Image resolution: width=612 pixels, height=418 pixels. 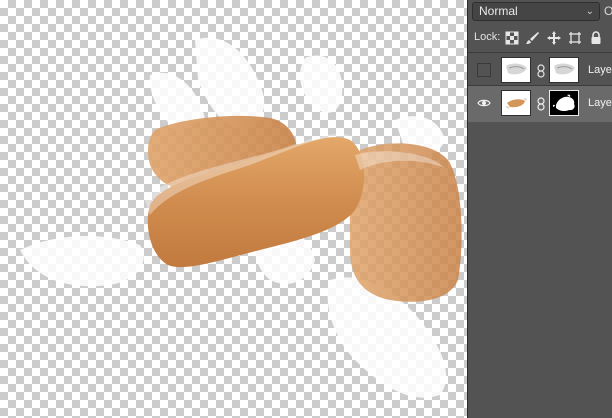 I want to click on lock-all-icon, so click(x=596, y=38).